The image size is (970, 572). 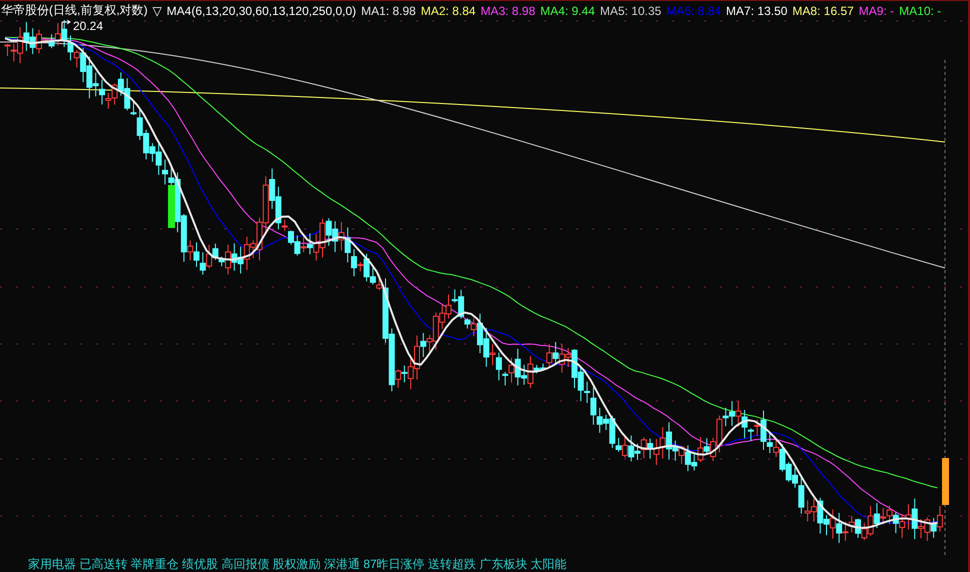 What do you see at coordinates (74, 10) in the screenshot?
I see `chart-title: 华帝股份(日线,前复权,对数)` at bounding box center [74, 10].